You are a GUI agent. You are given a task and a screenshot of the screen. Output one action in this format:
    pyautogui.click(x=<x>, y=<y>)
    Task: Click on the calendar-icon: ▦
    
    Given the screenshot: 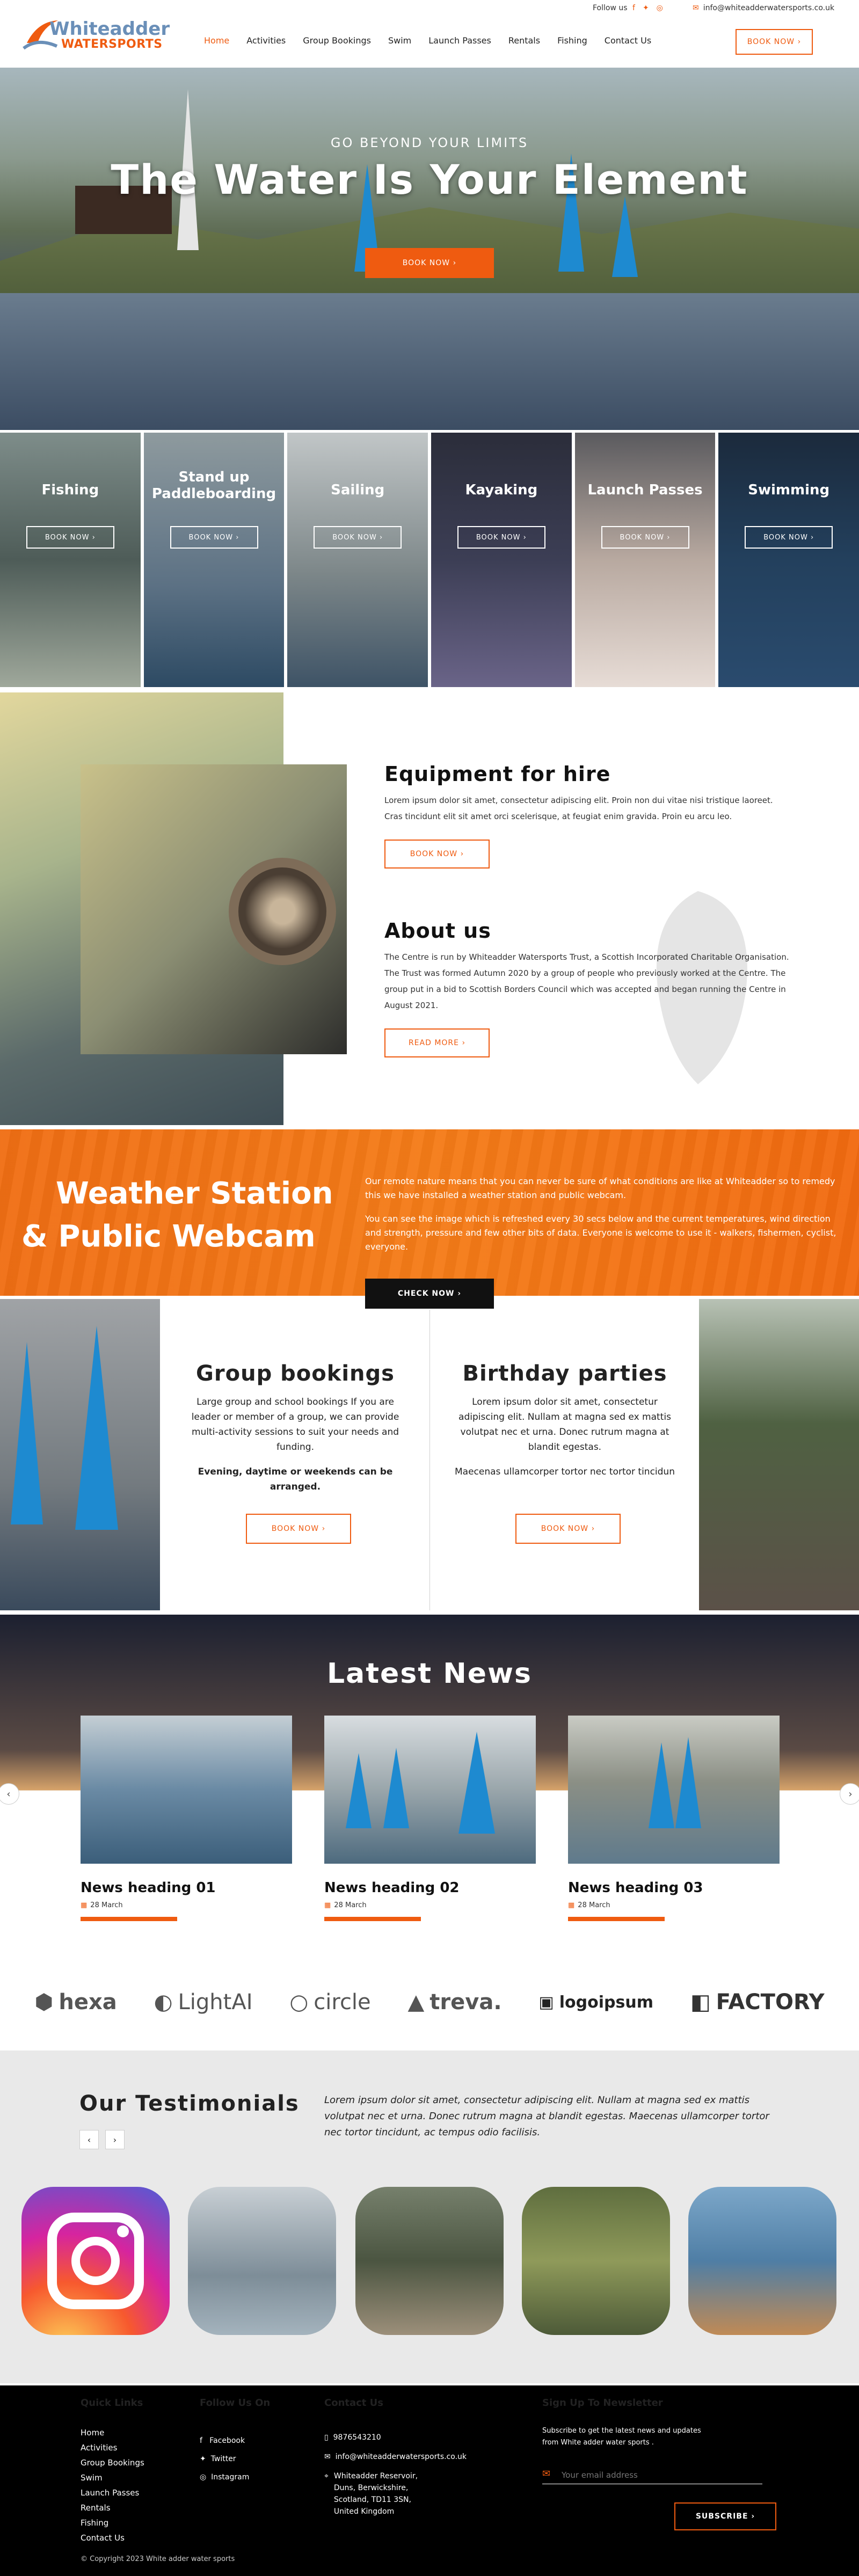 What is the action you would take?
    pyautogui.click(x=327, y=1905)
    